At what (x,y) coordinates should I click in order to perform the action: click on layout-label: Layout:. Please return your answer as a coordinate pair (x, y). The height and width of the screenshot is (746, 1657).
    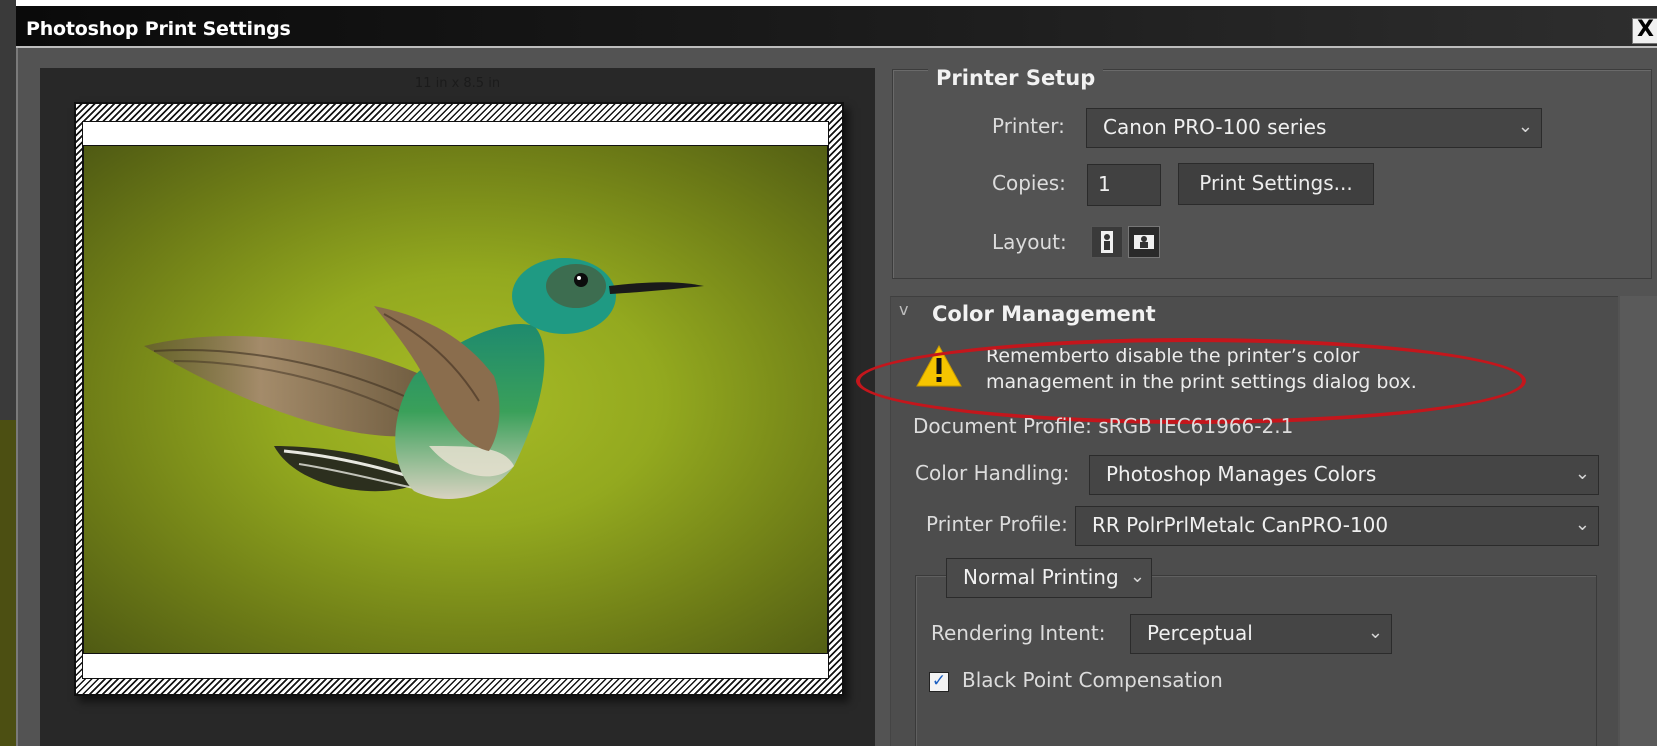
    Looking at the image, I should click on (1029, 242).